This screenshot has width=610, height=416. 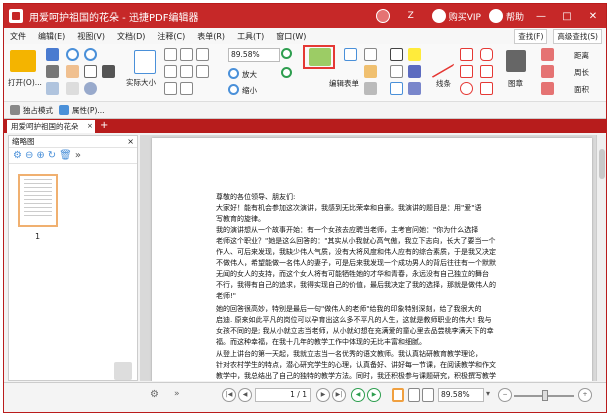 I want to click on fit-width-icon, so click(x=186, y=54).